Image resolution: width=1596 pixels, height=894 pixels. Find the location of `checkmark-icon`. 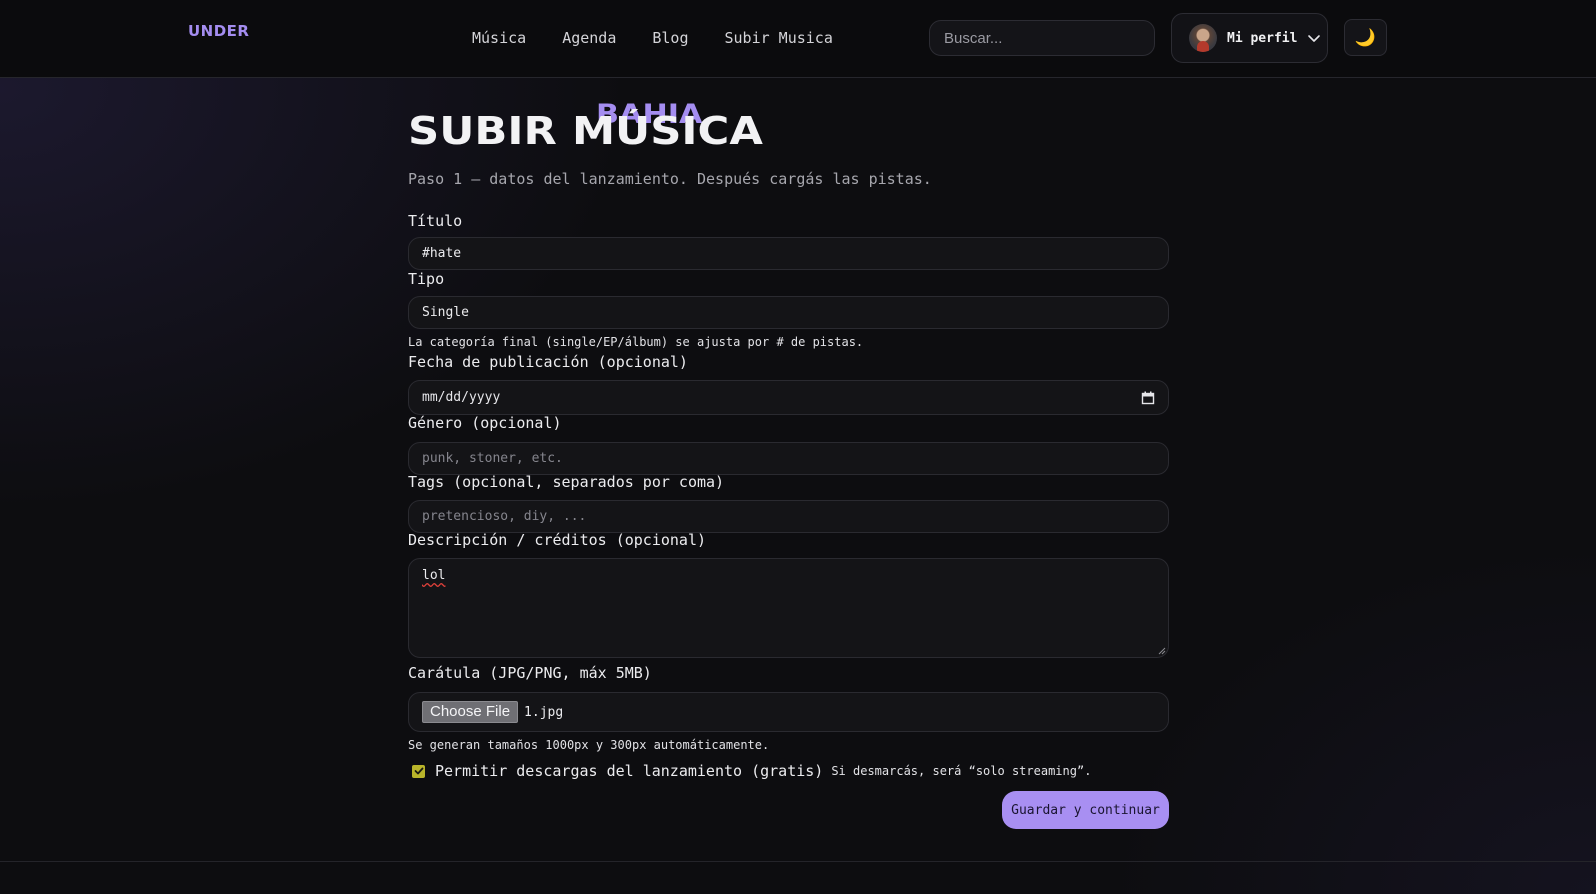

checkmark-icon is located at coordinates (418, 771).